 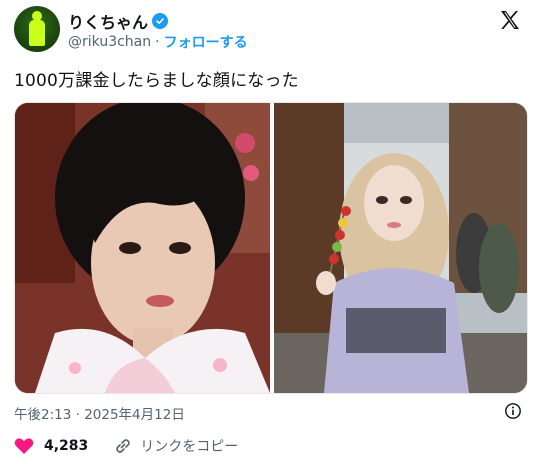 I want to click on like-button: 4,283, so click(x=51, y=446).